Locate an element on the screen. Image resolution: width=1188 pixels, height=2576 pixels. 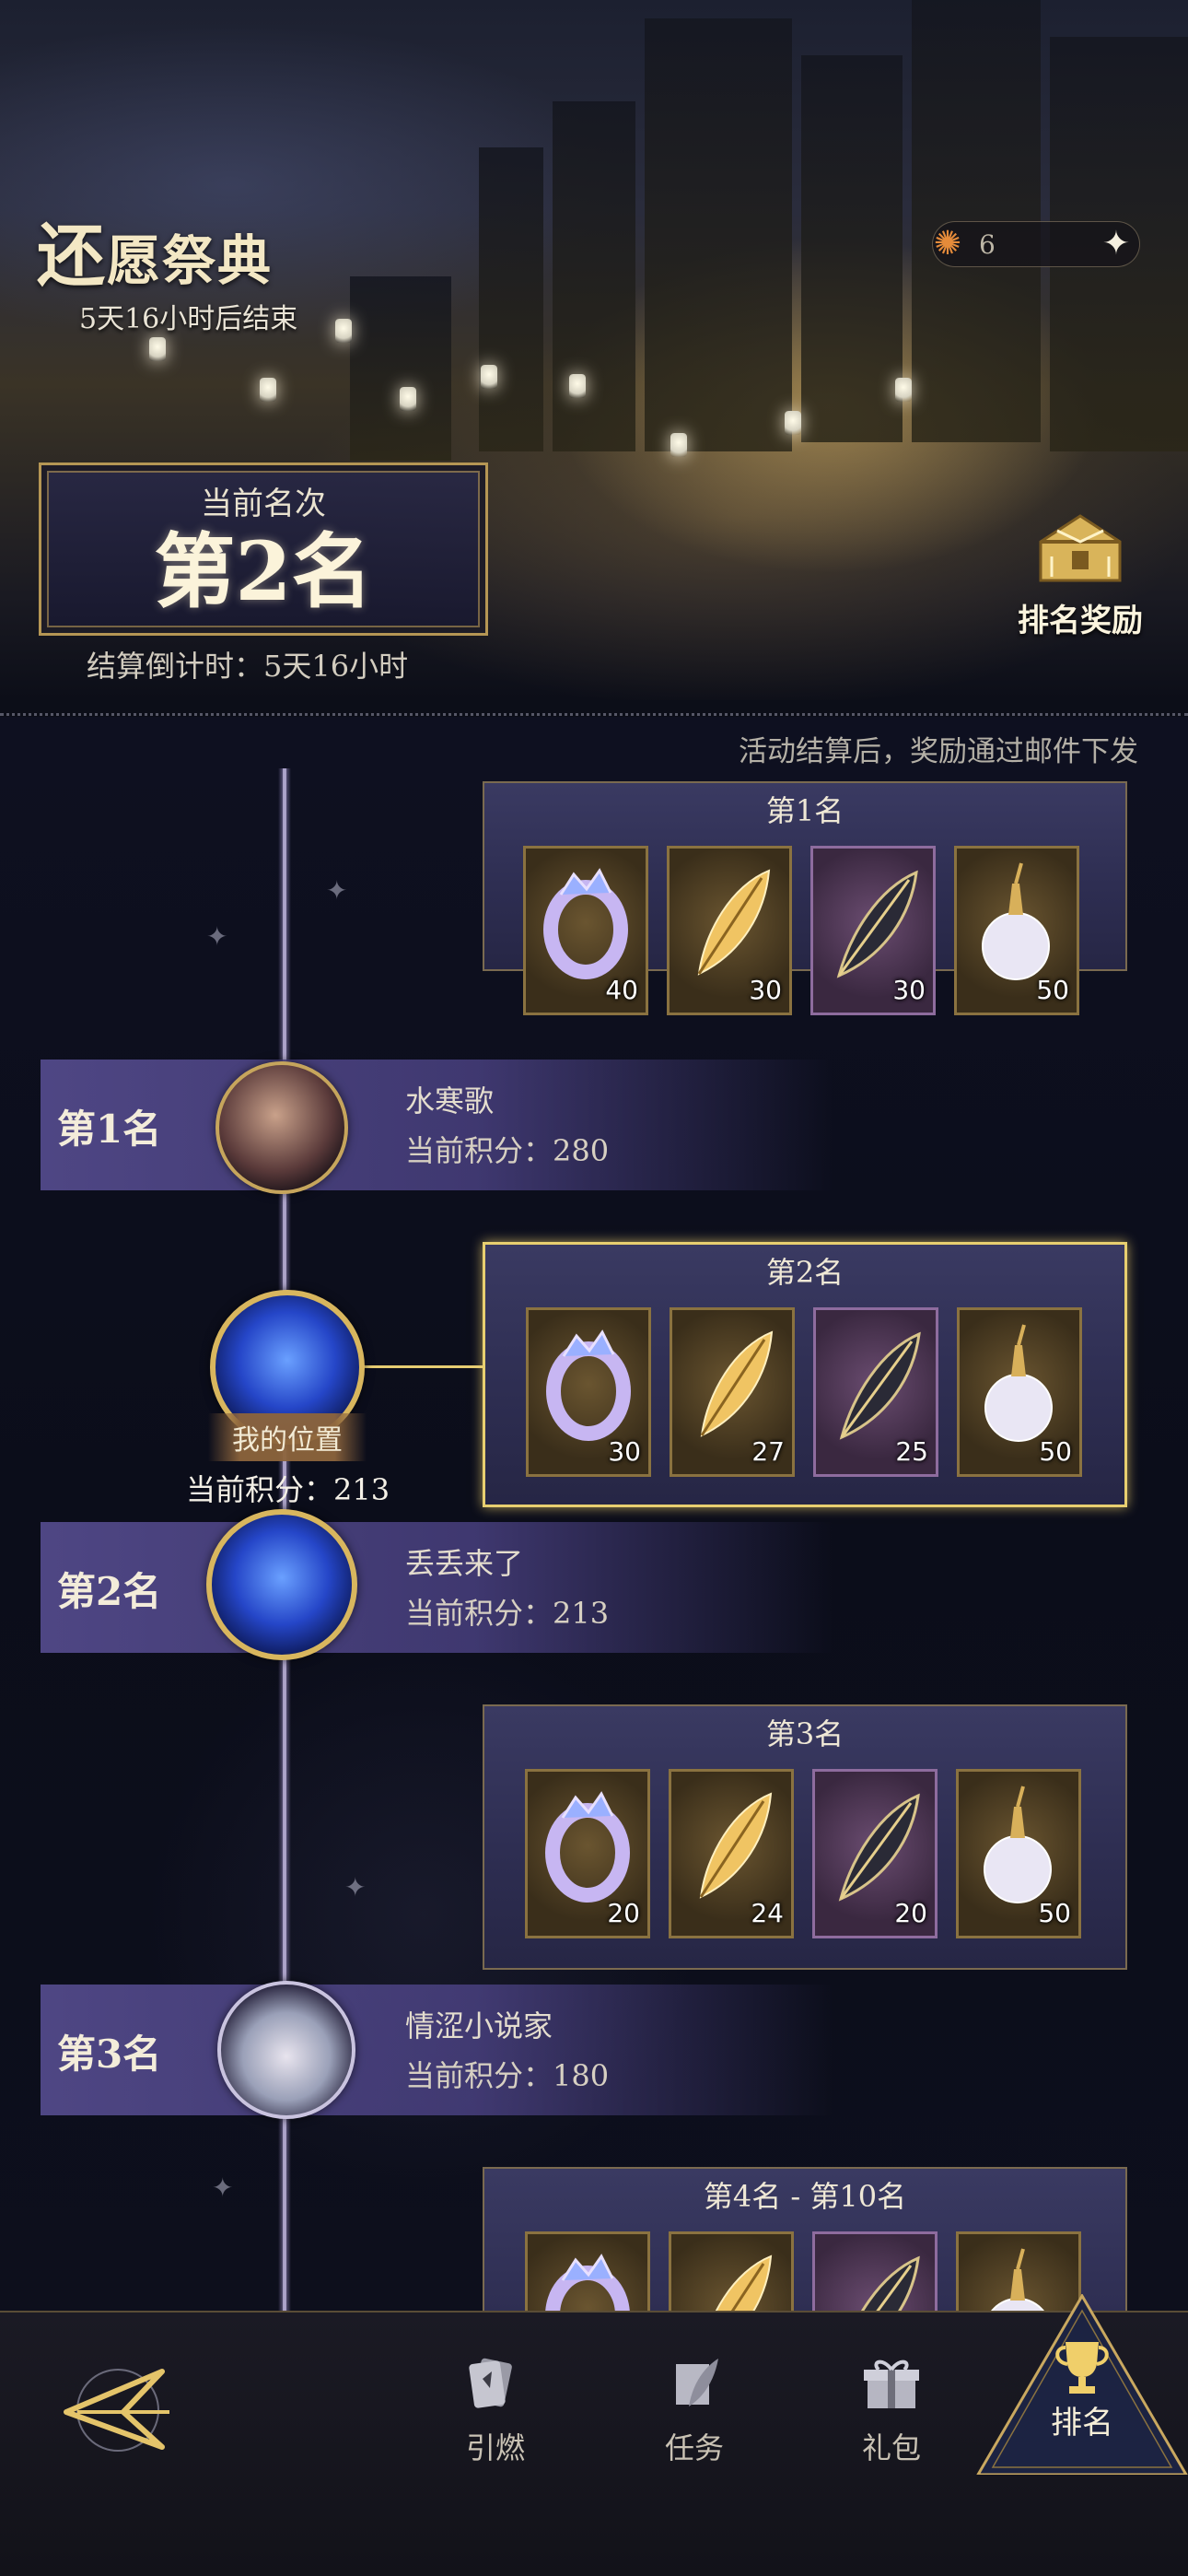
reward-tier-card: 第4名 - 第10名 is located at coordinates (805, 2239).